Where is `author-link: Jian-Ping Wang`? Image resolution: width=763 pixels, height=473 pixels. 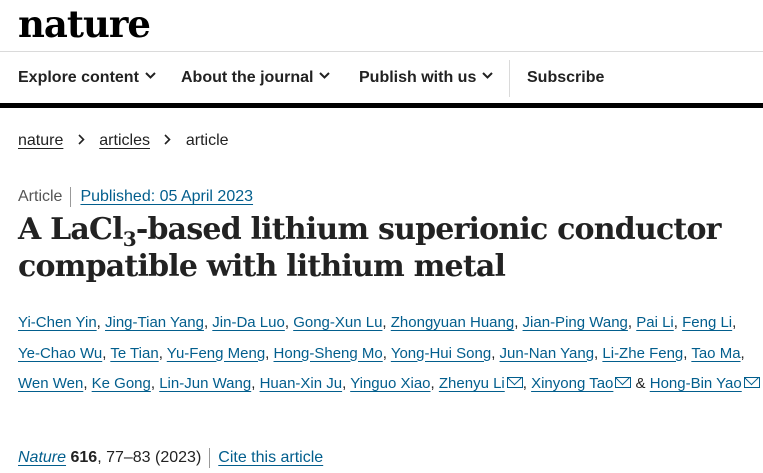 author-link: Jian-Ping Wang is located at coordinates (575, 322).